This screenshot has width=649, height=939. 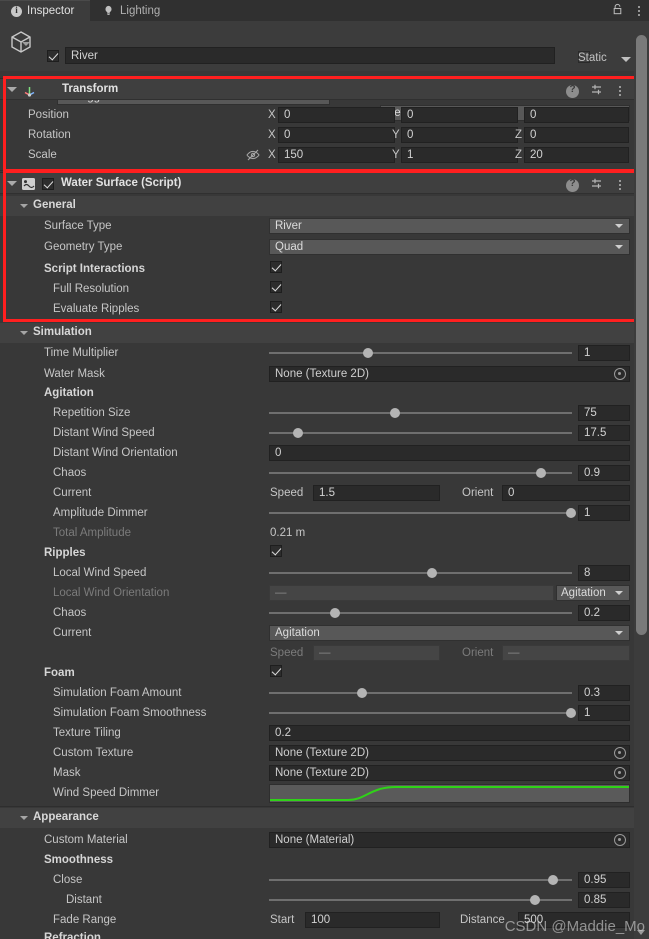 I want to click on water-surface-foldout-icon, so click(x=12, y=183).